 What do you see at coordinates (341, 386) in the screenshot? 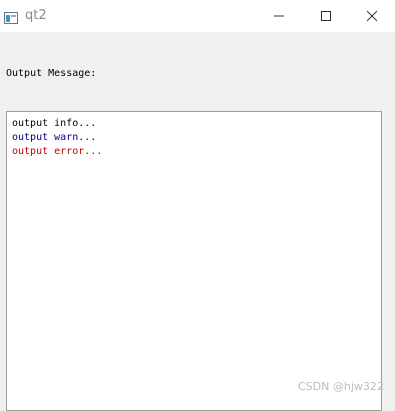
I see `watermark: CSDN @hjw322` at bounding box center [341, 386].